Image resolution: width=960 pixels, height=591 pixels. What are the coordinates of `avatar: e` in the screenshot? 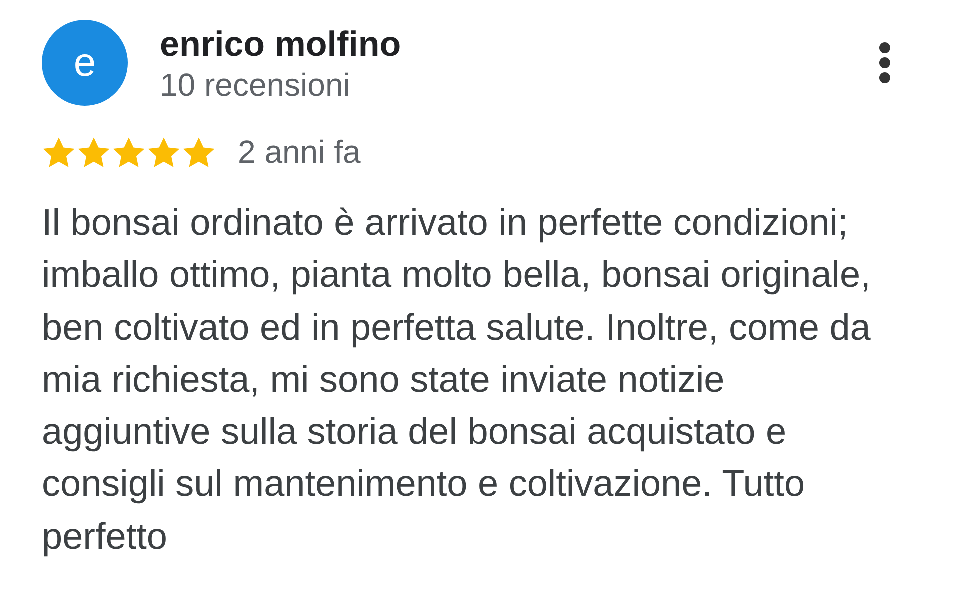 It's located at (85, 63).